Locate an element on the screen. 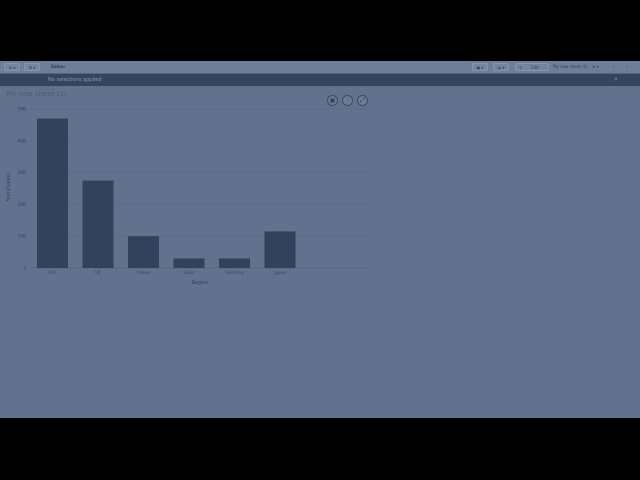 Image resolution: width=640 pixels, height=480 pixels. sheets-button: ▤ ▾ is located at coordinates (501, 67).